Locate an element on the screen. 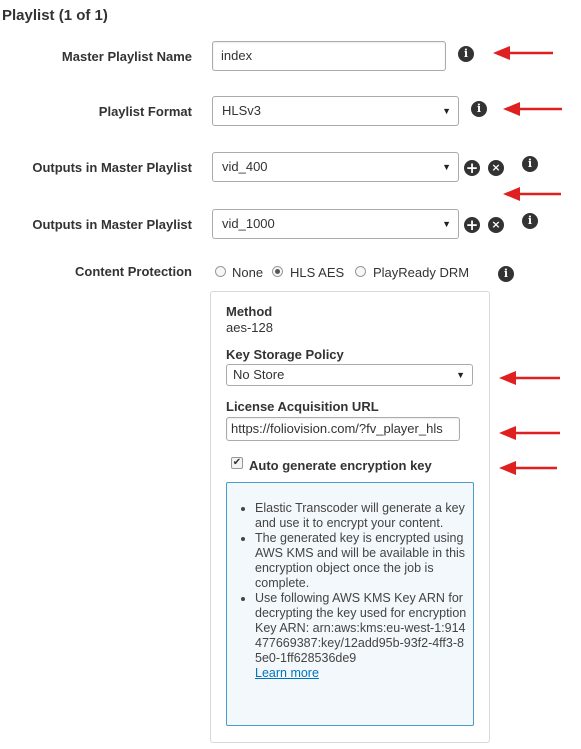 The width and height of the screenshot is (581, 749). annotation-layer is located at coordinates (527, 260).